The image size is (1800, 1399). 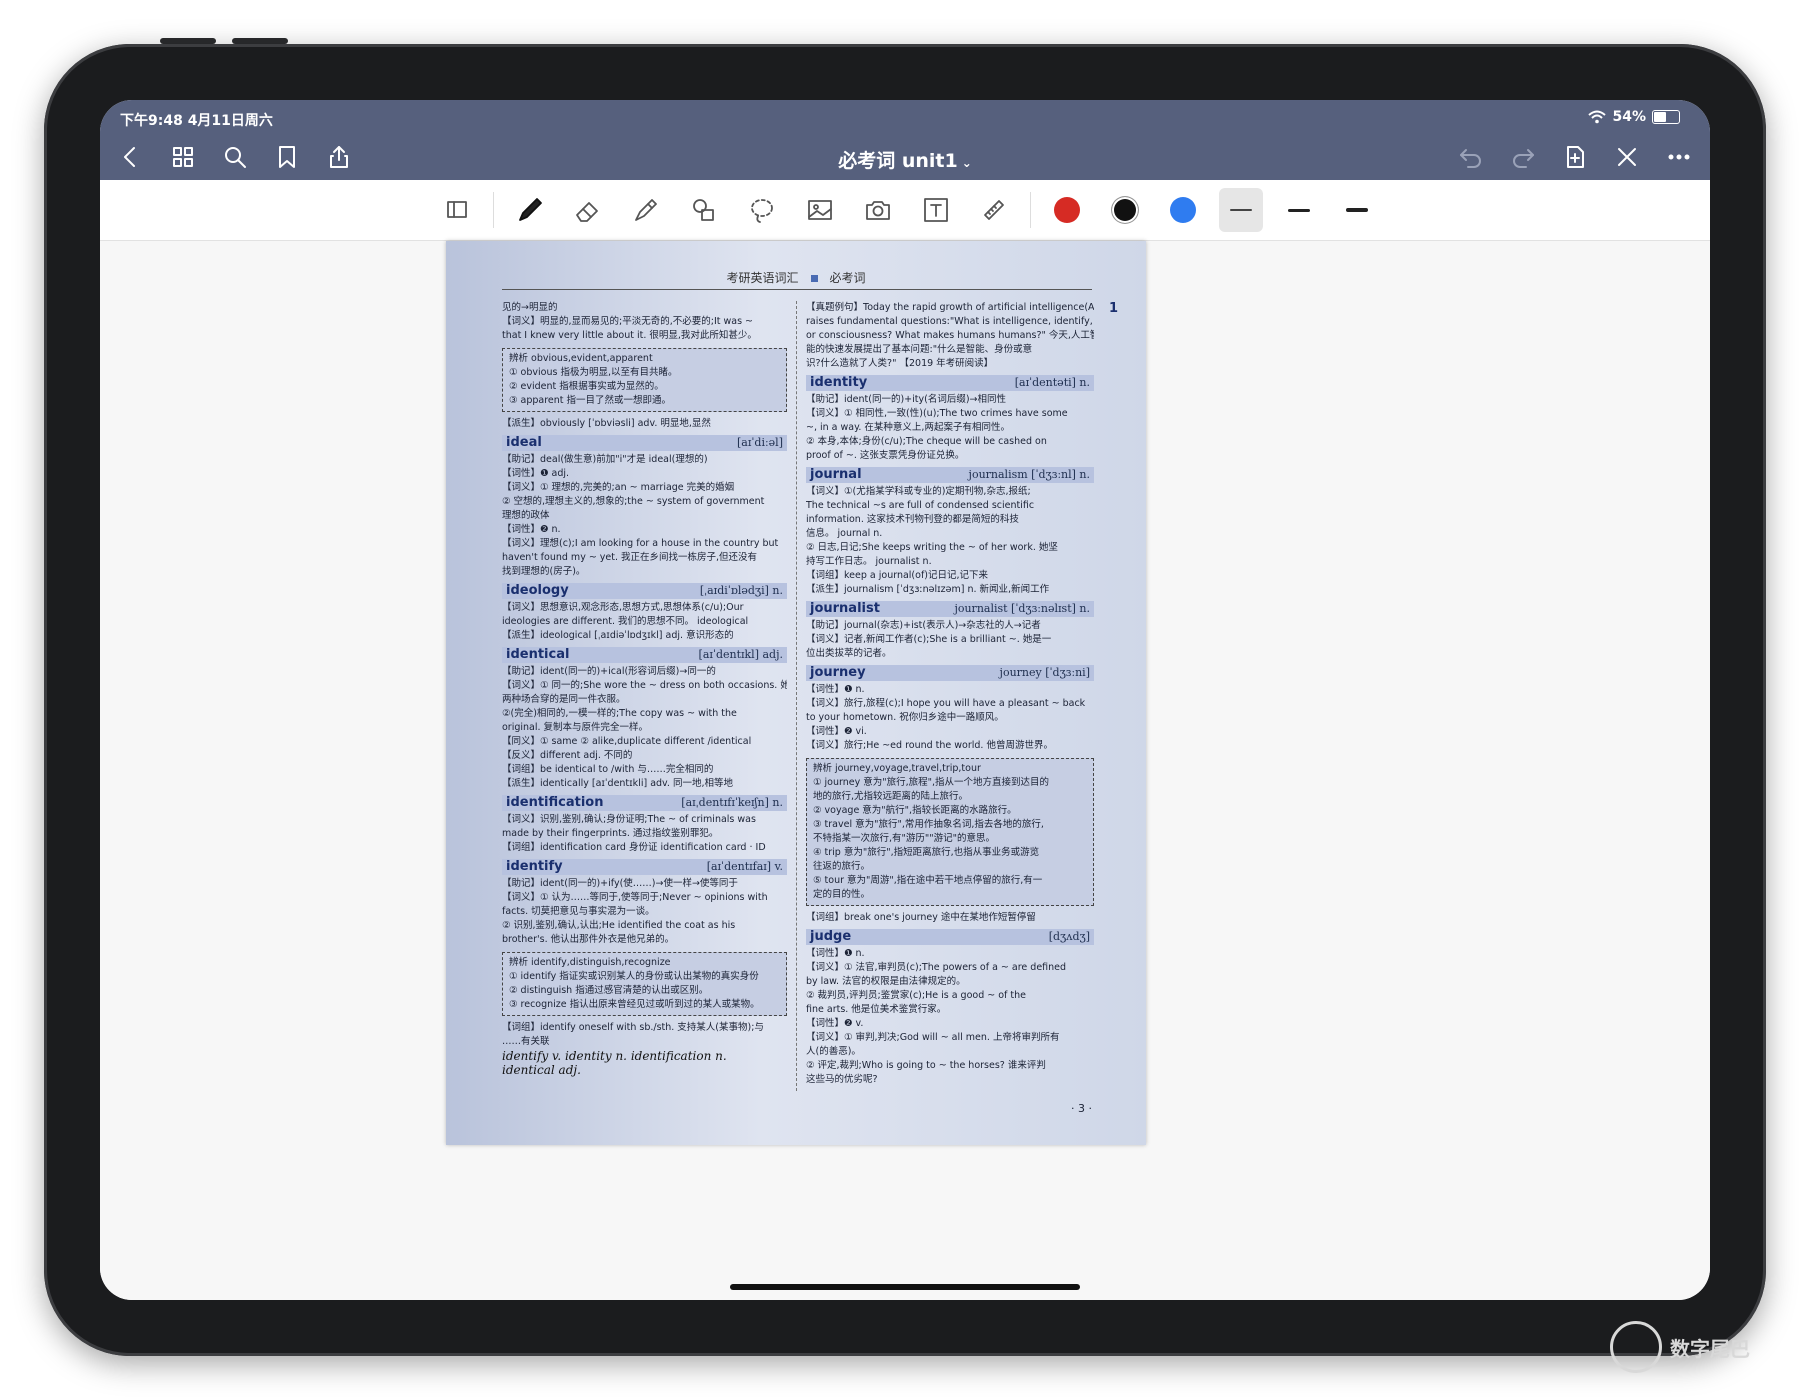 What do you see at coordinates (897, 575) in the screenshot?
I see `text-line: 【词组】keep a journal(of)记日记,记下来` at bounding box center [897, 575].